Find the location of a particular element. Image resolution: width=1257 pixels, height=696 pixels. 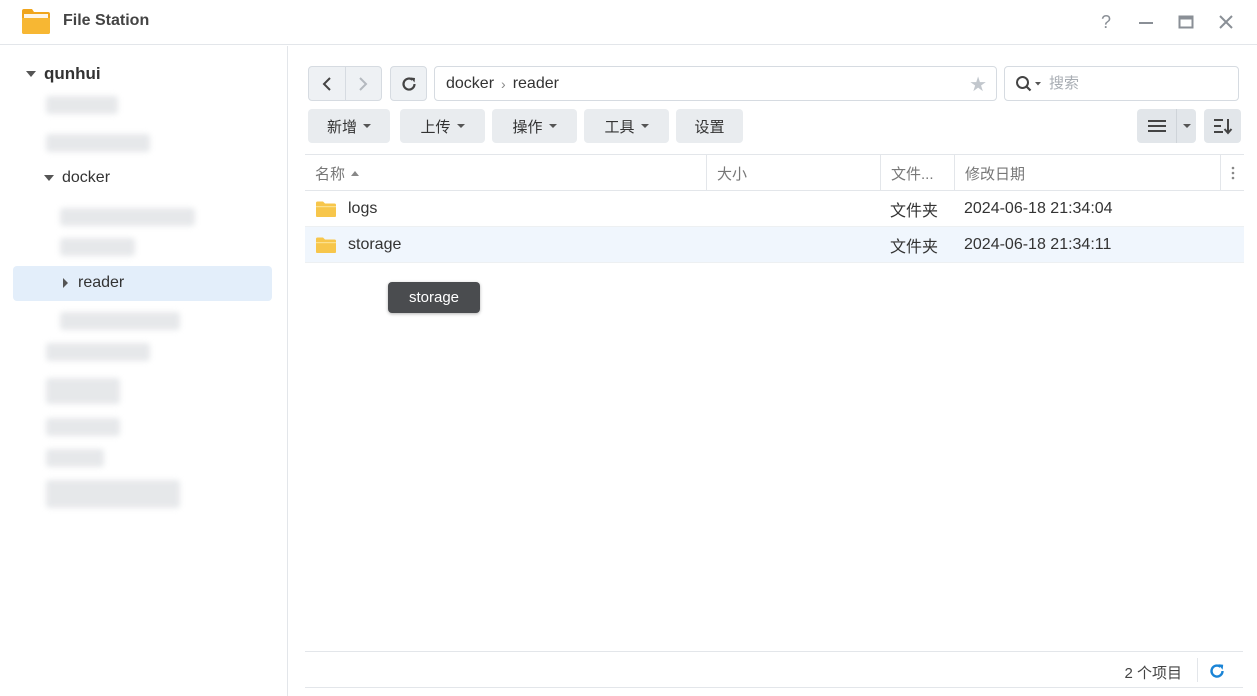

favorite-star-icon: ★ is located at coordinates (978, 84).